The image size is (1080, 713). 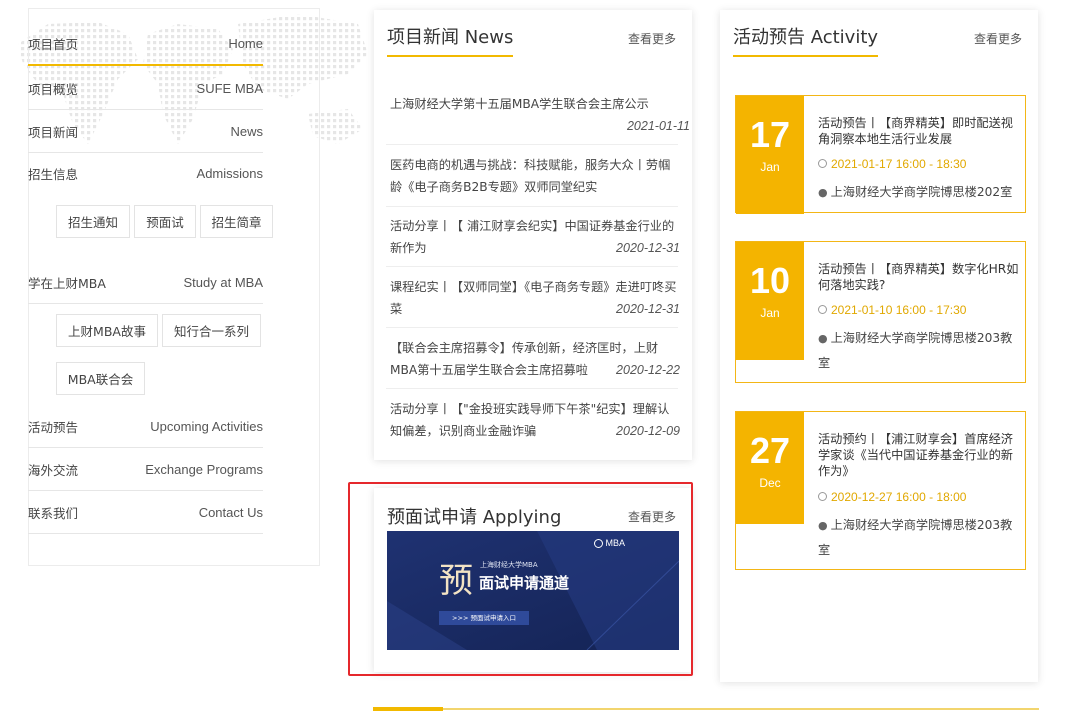 What do you see at coordinates (998, 38) in the screenshot?
I see `activity-more-link: 查看更多` at bounding box center [998, 38].